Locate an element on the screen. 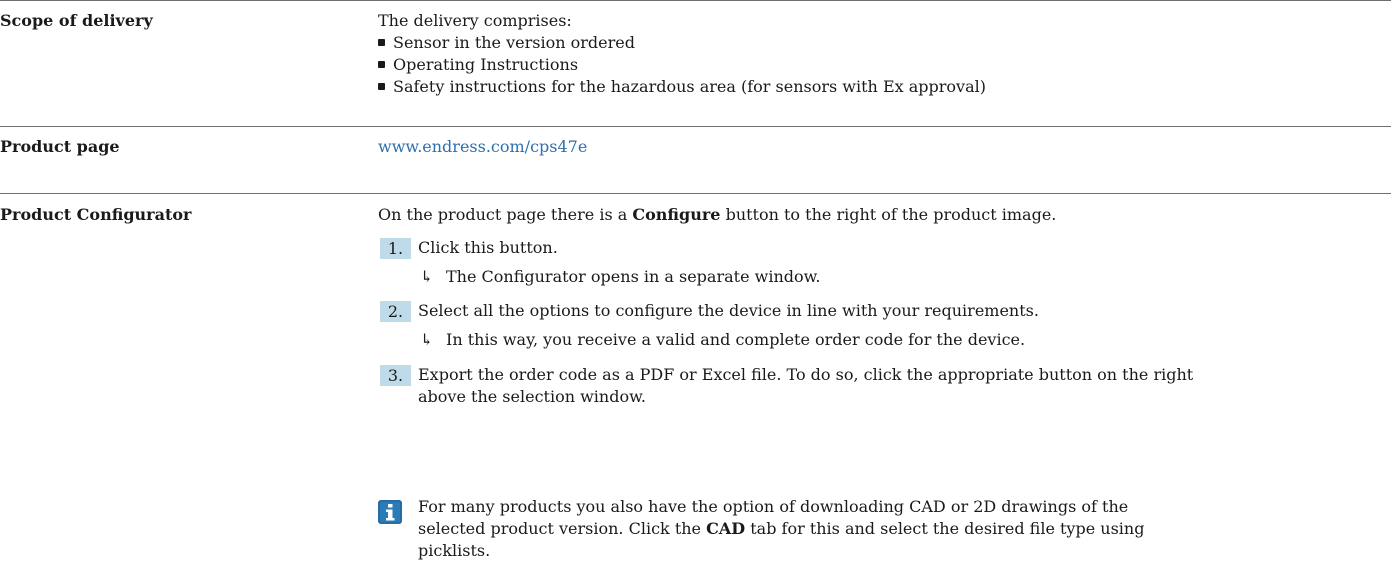 The height and width of the screenshot is (584, 1391). product-page-link-row: www.endress.com/cps47e is located at coordinates (482, 147).